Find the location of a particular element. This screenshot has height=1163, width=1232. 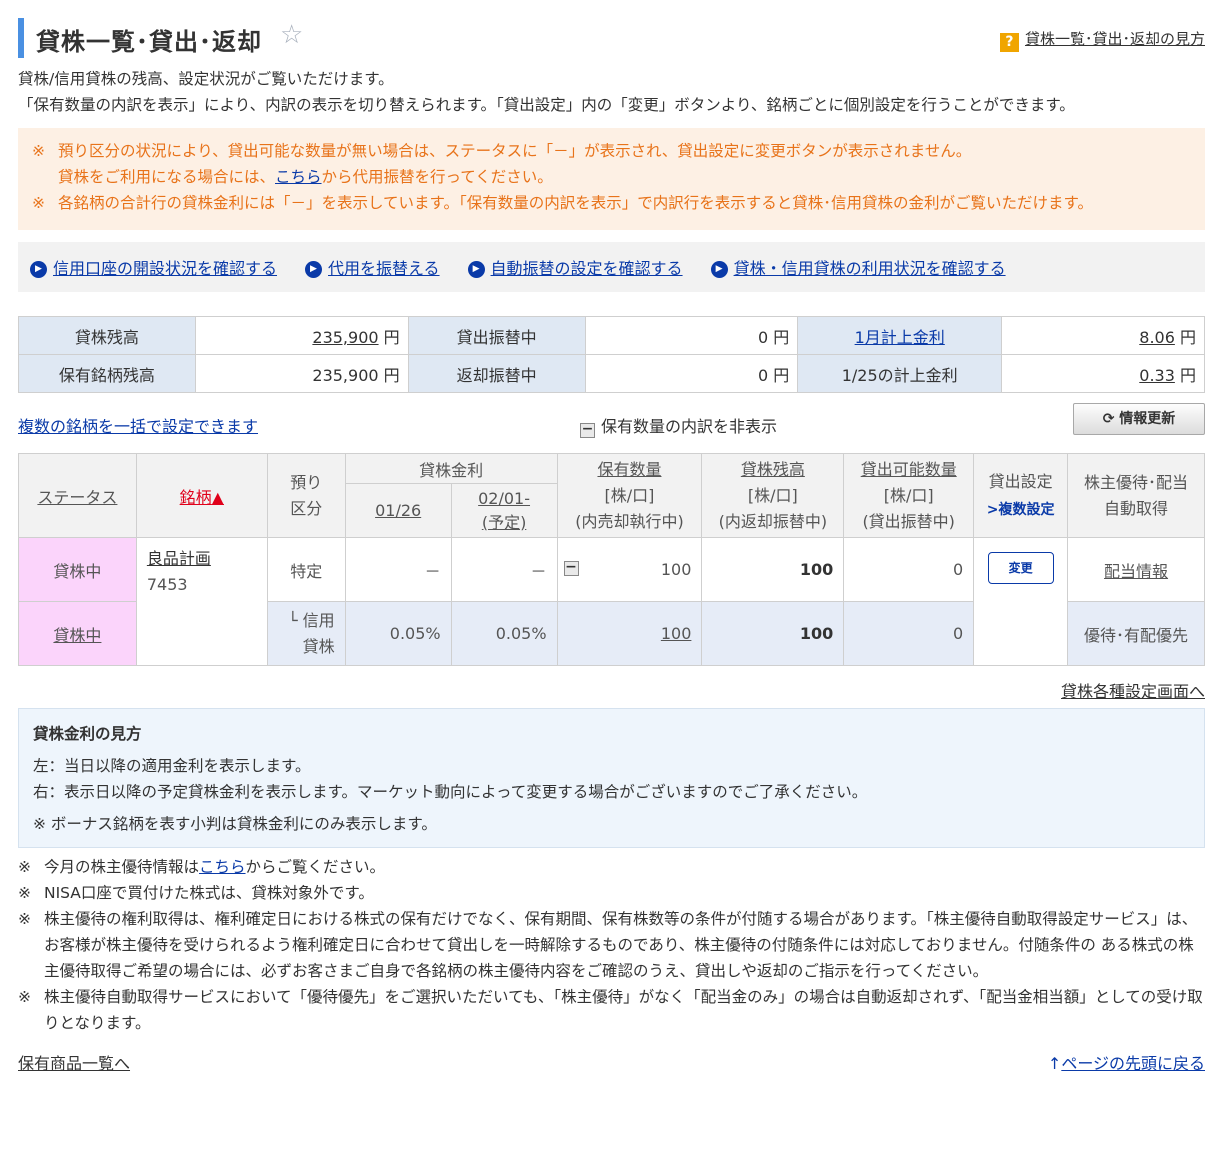

note-row-1: ※ 今月の株主優待情報はこちらからご覧ください。 is located at coordinates (611, 867).